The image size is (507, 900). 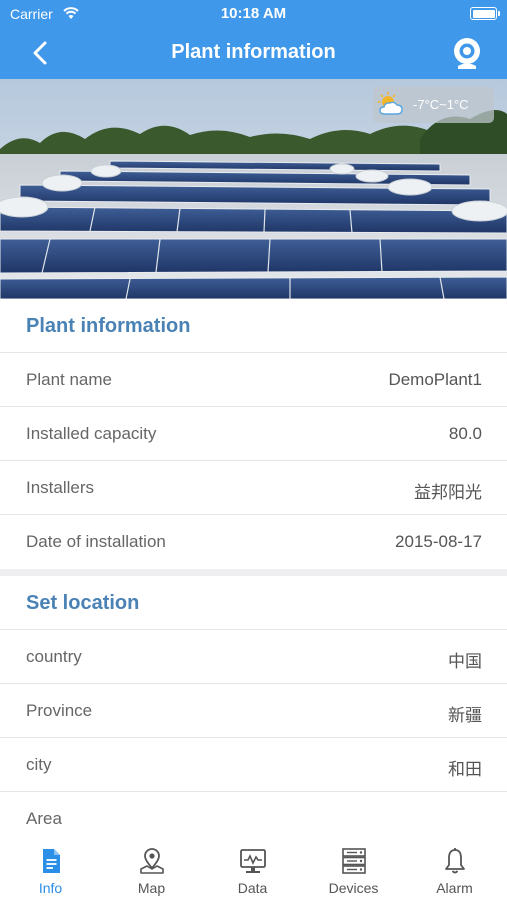 What do you see at coordinates (467, 53) in the screenshot?
I see `camera-icon` at bounding box center [467, 53].